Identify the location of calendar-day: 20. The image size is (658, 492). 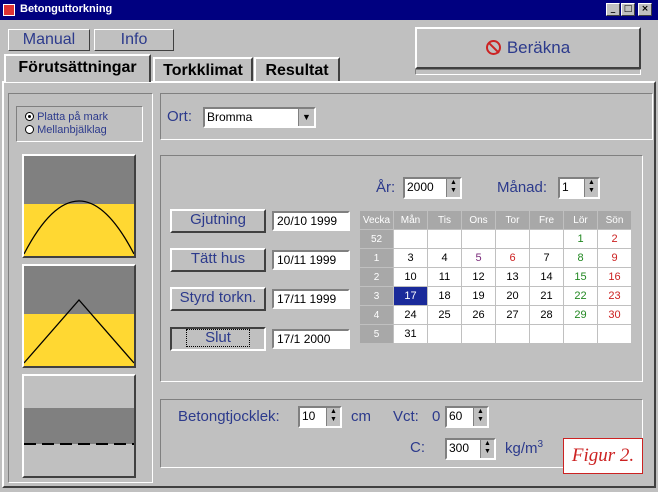
(512, 296).